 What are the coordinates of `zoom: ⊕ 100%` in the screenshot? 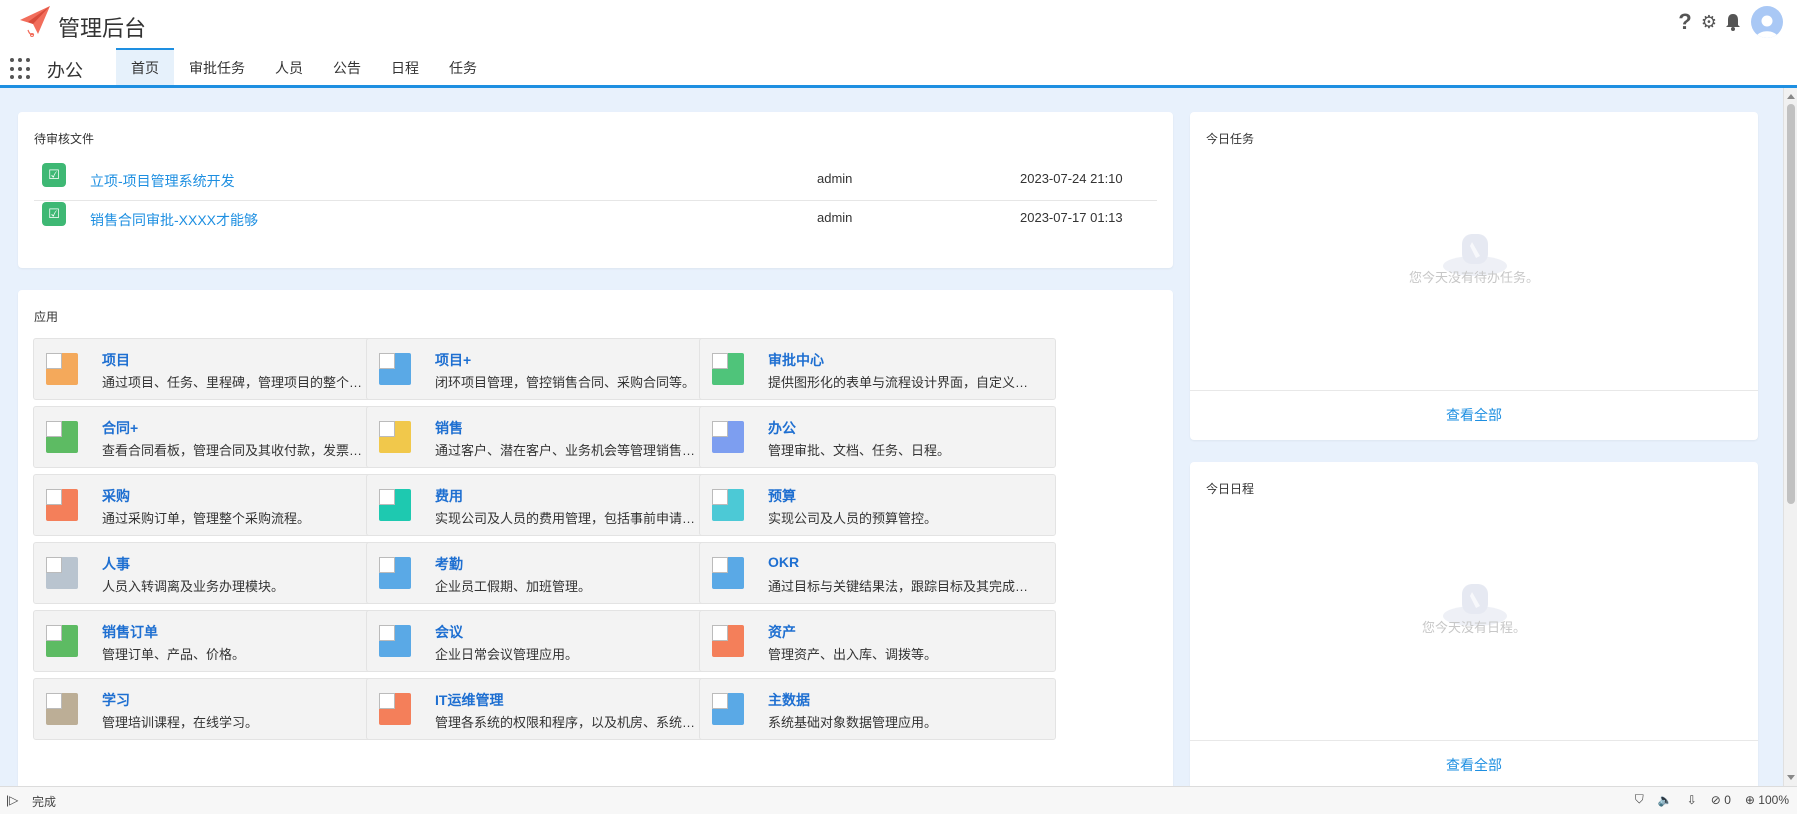 It's located at (1767, 800).